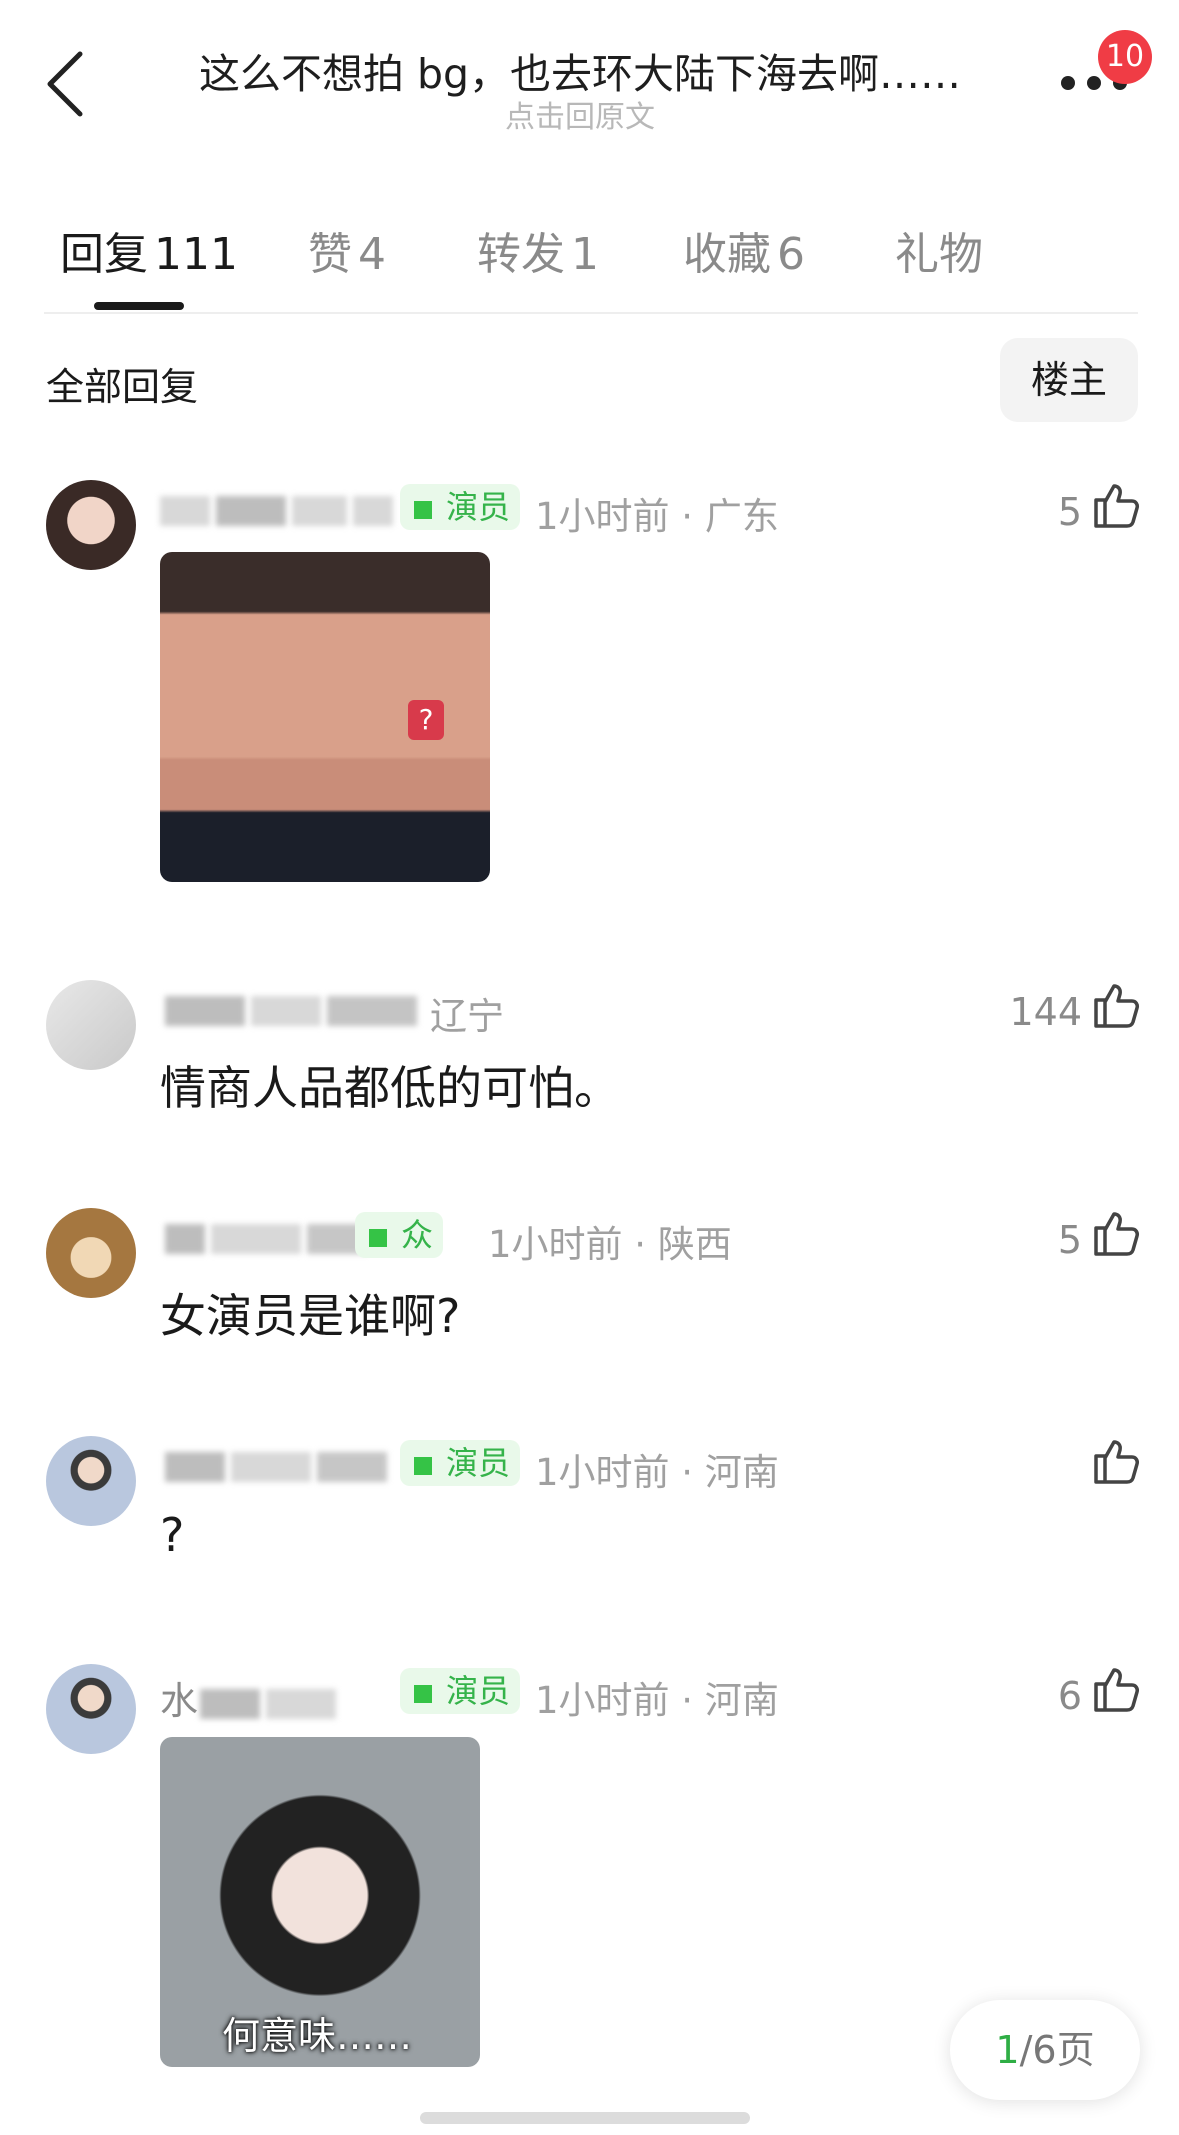 This screenshot has height=2135, width=1179. What do you see at coordinates (417, 1235) in the screenshot?
I see `badge-label: 众` at bounding box center [417, 1235].